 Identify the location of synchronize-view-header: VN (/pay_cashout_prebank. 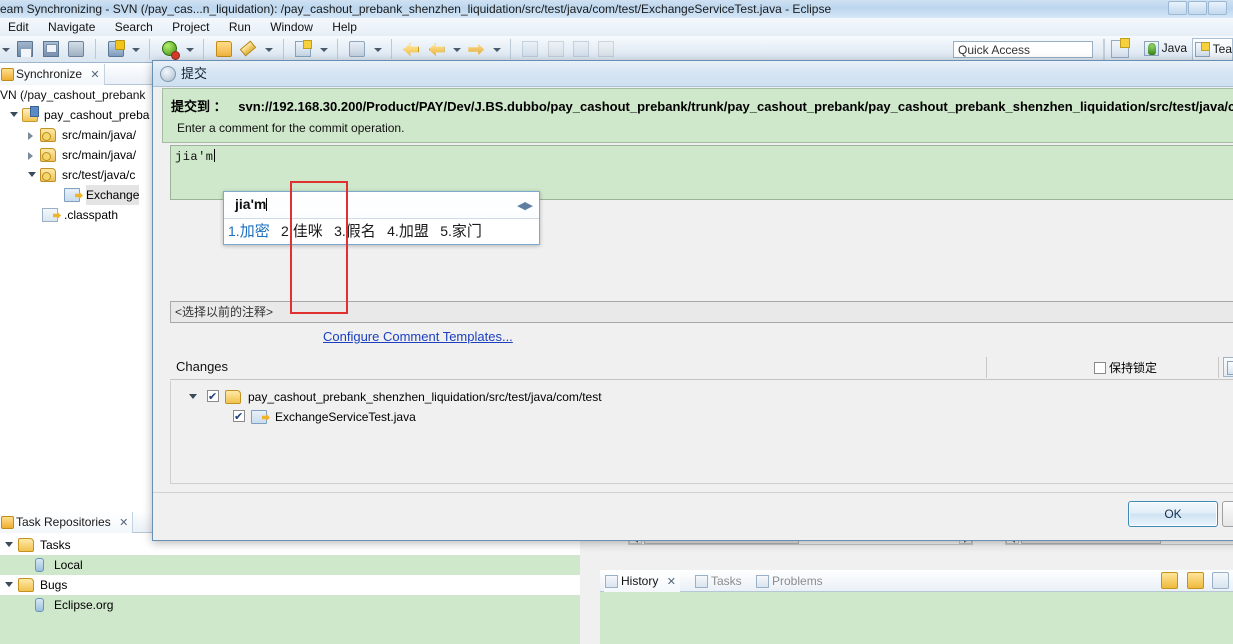
(73, 95).